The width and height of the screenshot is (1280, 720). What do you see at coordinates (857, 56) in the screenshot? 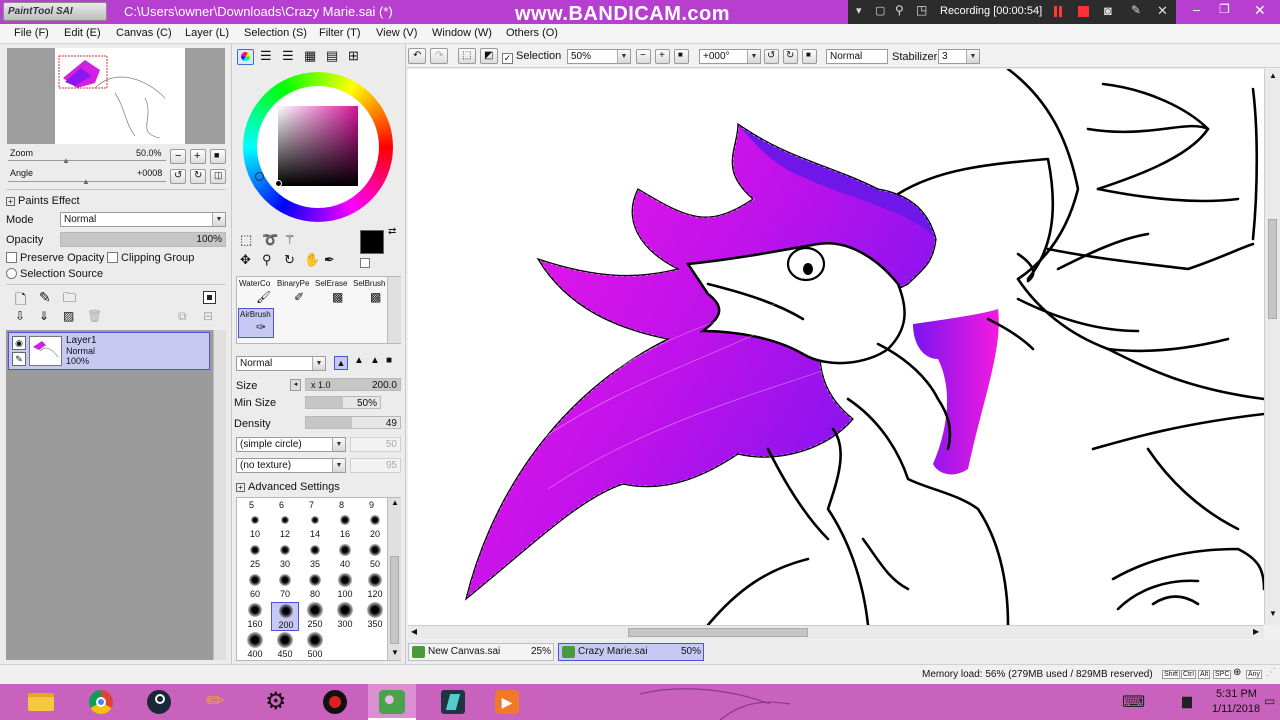
I see `blend-mode-select: Normal` at bounding box center [857, 56].